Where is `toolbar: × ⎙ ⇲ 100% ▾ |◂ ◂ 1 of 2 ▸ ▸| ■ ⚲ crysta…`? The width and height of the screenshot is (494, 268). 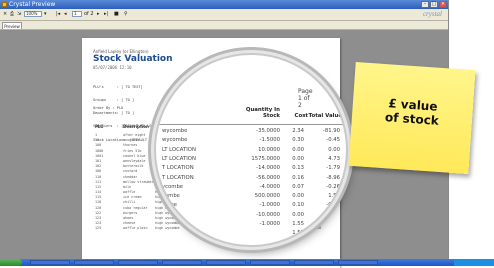
toolbar: × ⎙ ⇲ 100% ▾ |◂ ◂ 1 of 2 ▸ ▸| ■ ⚲ crysta… is located at coordinates (224, 15).